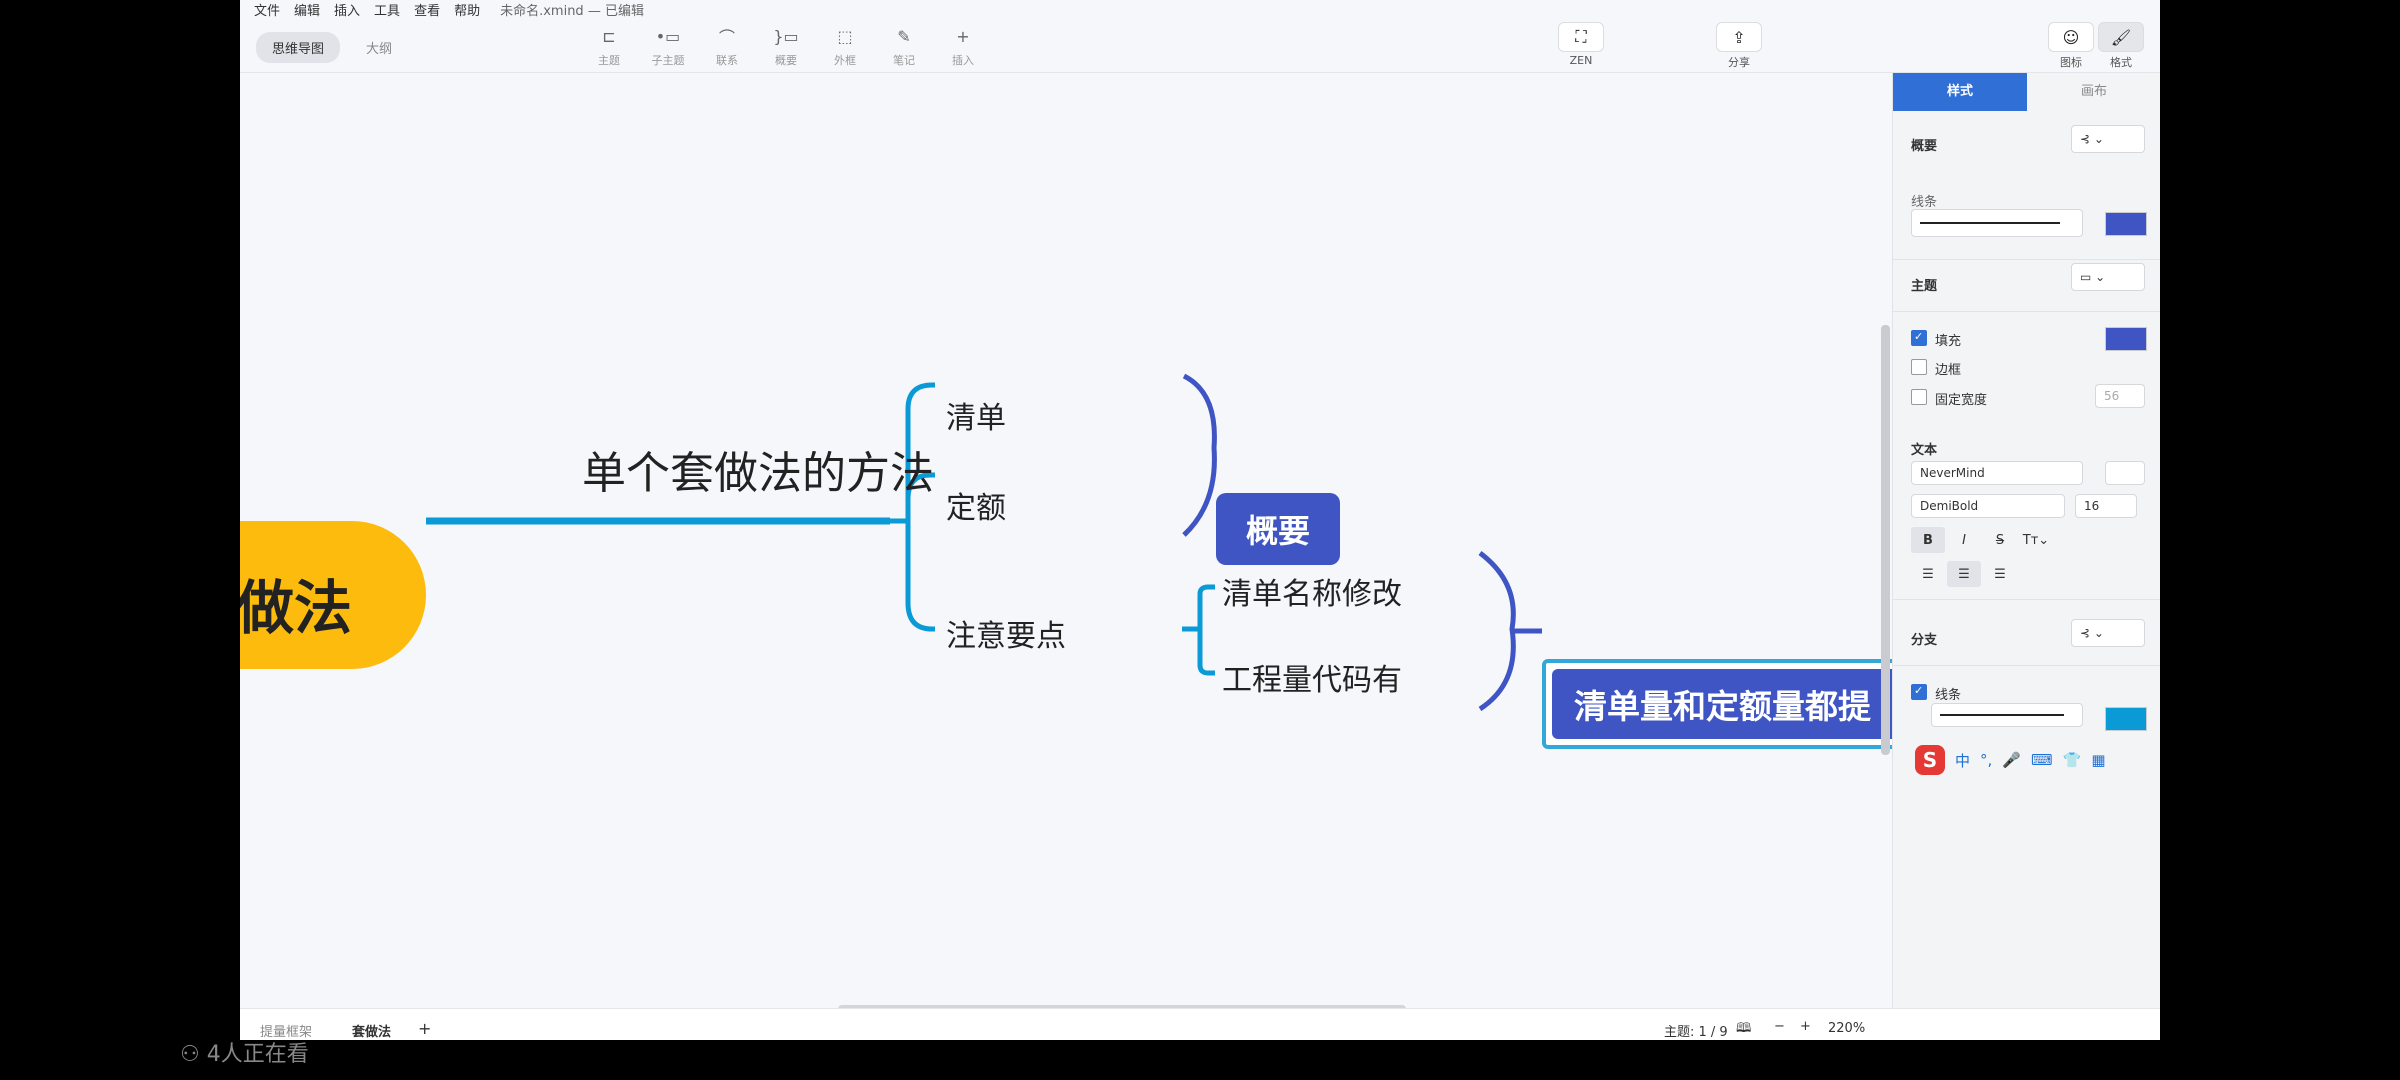 Image resolution: width=2400 pixels, height=1080 pixels. I want to click on zoom-out-button: −, so click(1779, 1026).